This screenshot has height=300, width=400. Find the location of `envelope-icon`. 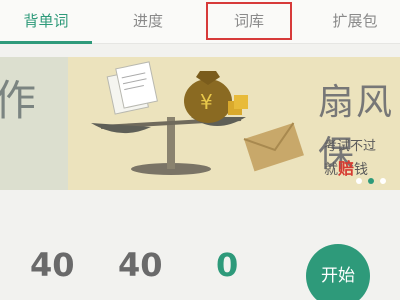

envelope-icon is located at coordinates (273, 147).